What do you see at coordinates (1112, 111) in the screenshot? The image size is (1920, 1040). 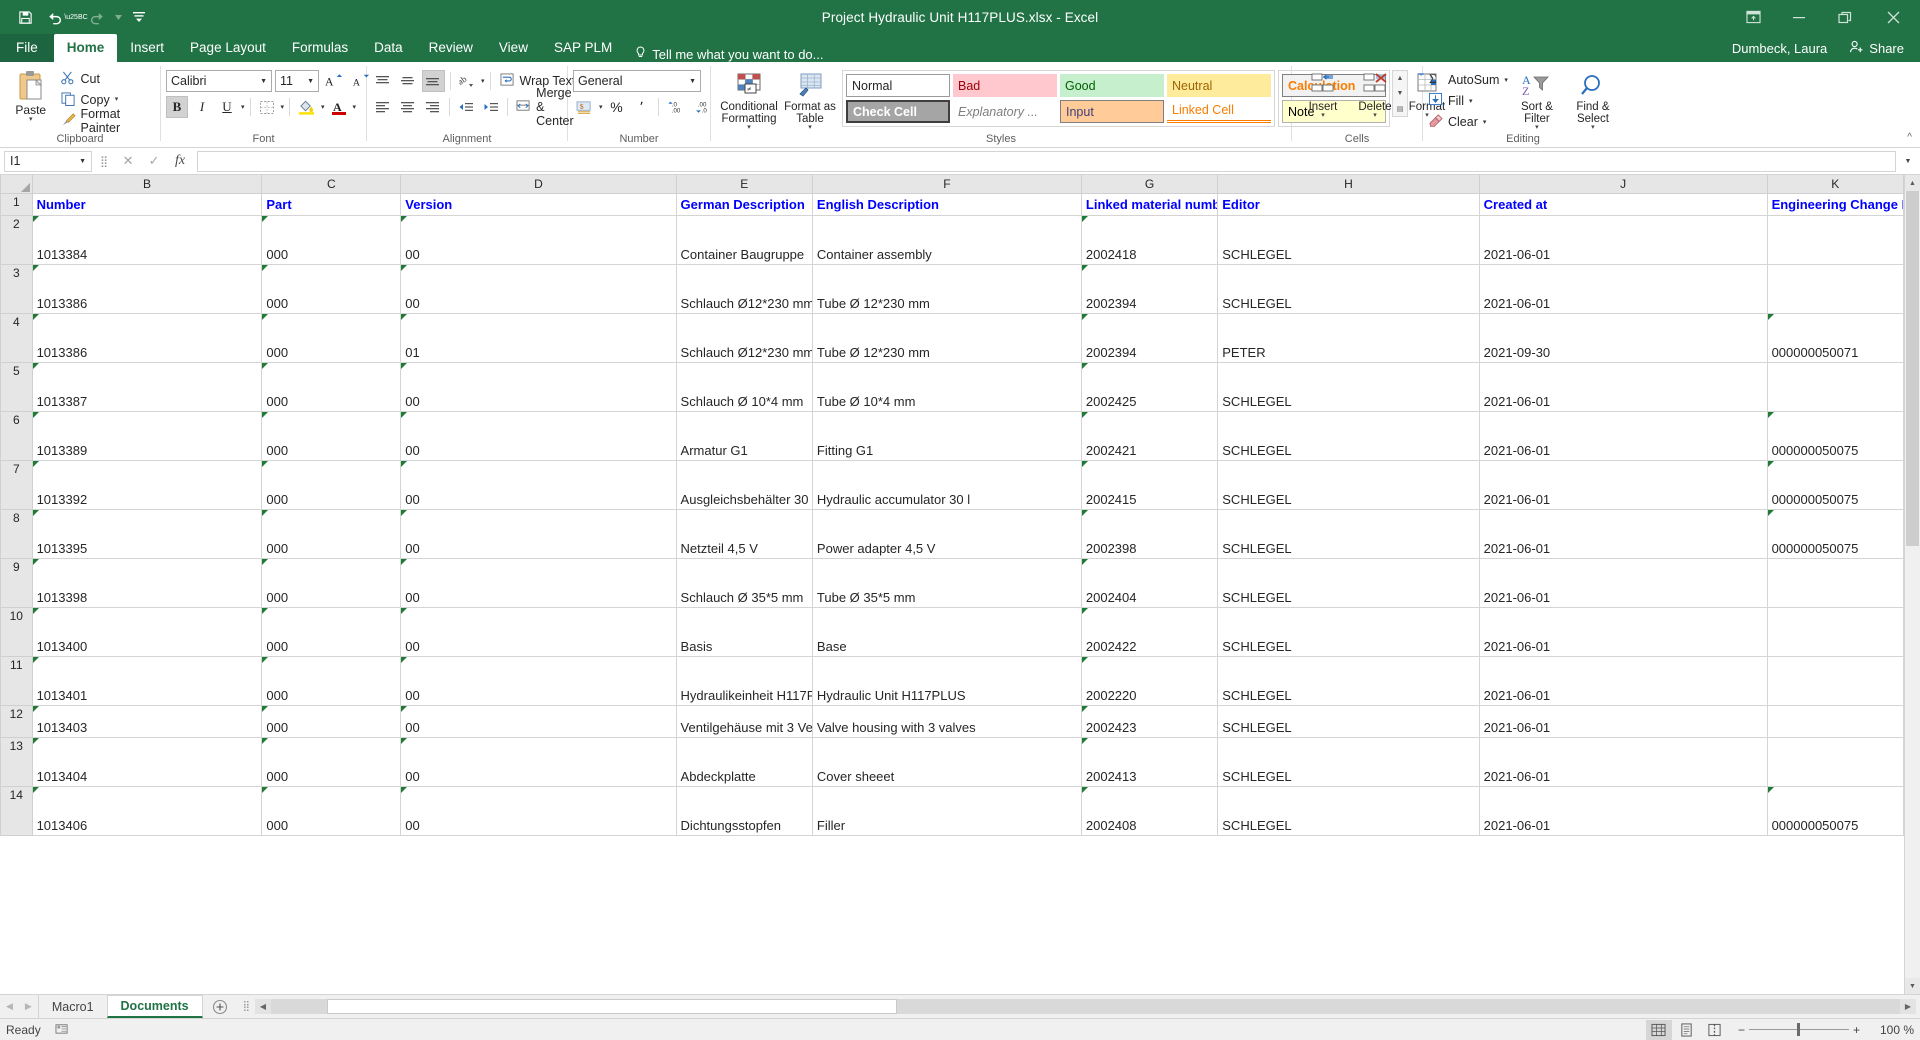 I see `cell-style-input: Input` at bounding box center [1112, 111].